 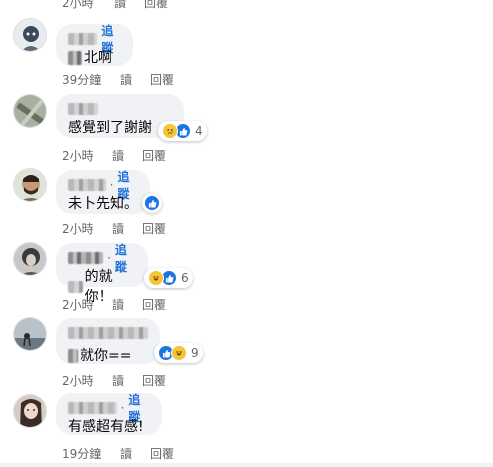 I want to click on comment-text: 感覺到了謝謝, so click(x=110, y=128).